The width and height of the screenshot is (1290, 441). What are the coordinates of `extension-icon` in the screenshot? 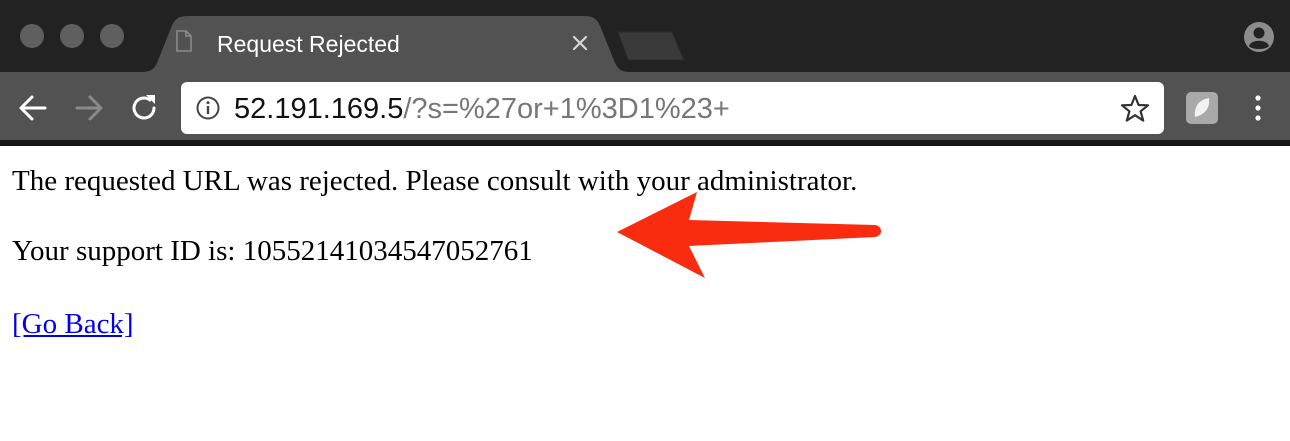 It's located at (1202, 108).